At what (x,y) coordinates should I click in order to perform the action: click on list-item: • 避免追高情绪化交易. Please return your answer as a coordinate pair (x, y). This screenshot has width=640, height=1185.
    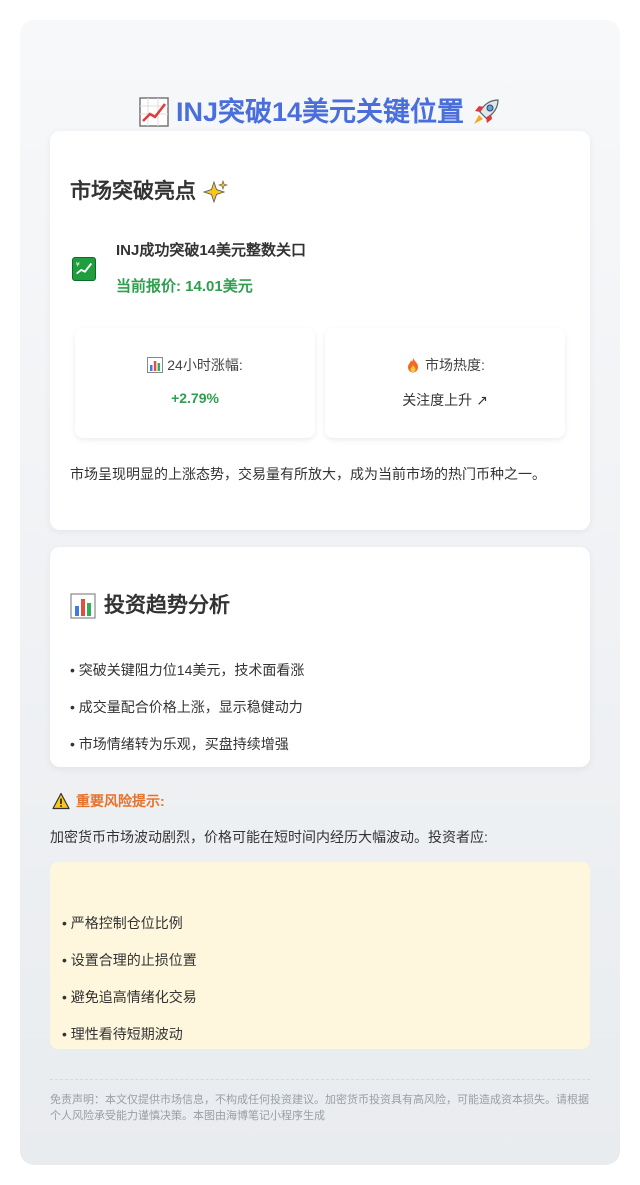
    Looking at the image, I should click on (129, 997).